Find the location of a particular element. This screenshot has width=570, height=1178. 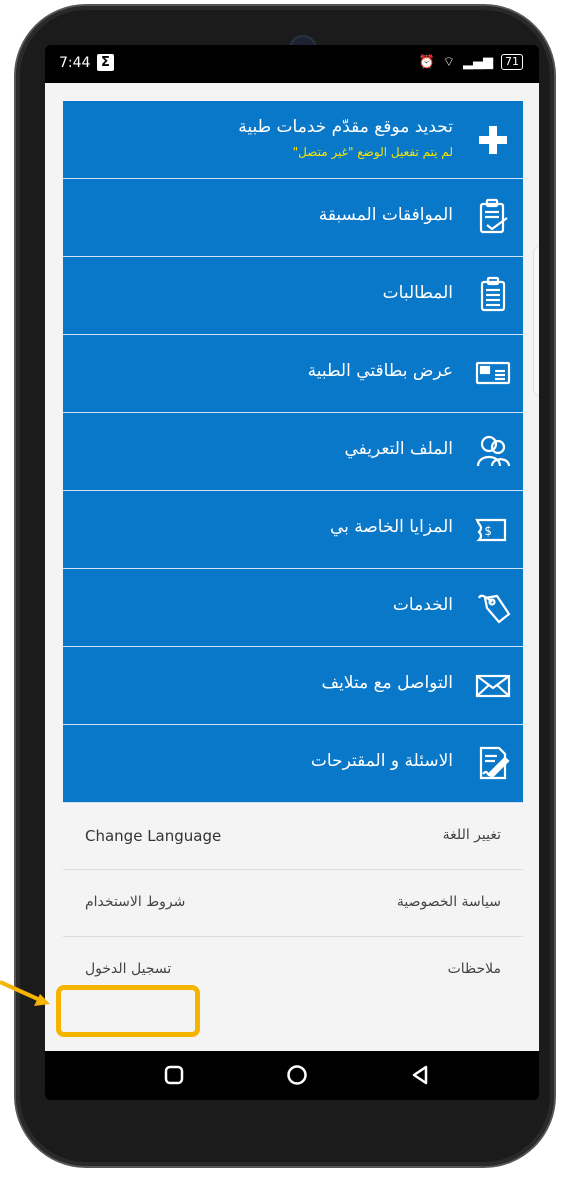

menu-item-pre-approvals: الموافقات المسبقة is located at coordinates (293, 218).